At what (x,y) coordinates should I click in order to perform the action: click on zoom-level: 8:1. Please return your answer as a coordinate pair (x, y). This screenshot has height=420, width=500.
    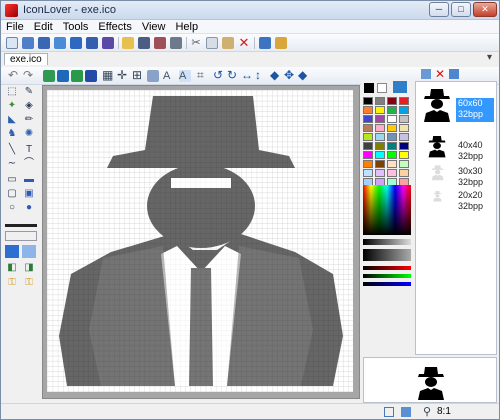
    Looking at the image, I should click on (444, 411).